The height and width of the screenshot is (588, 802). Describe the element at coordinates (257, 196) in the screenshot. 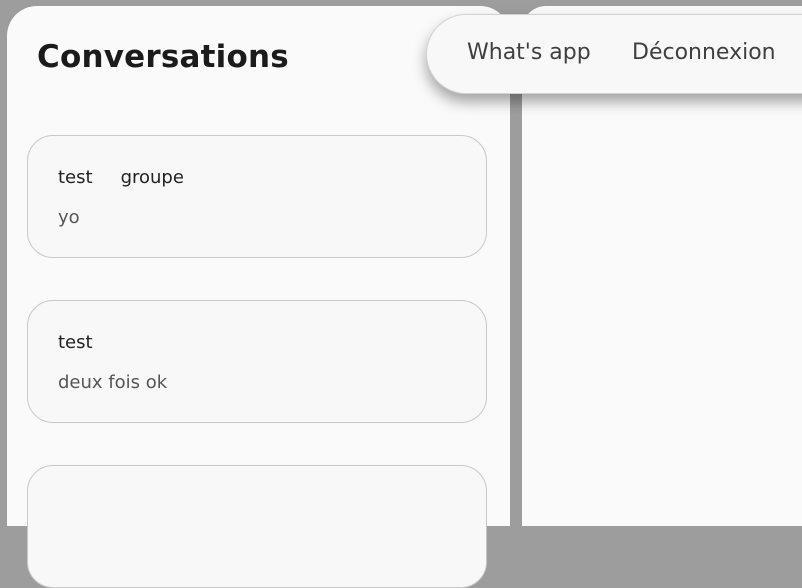

I see `conversation-card: test groupe yo` at that location.